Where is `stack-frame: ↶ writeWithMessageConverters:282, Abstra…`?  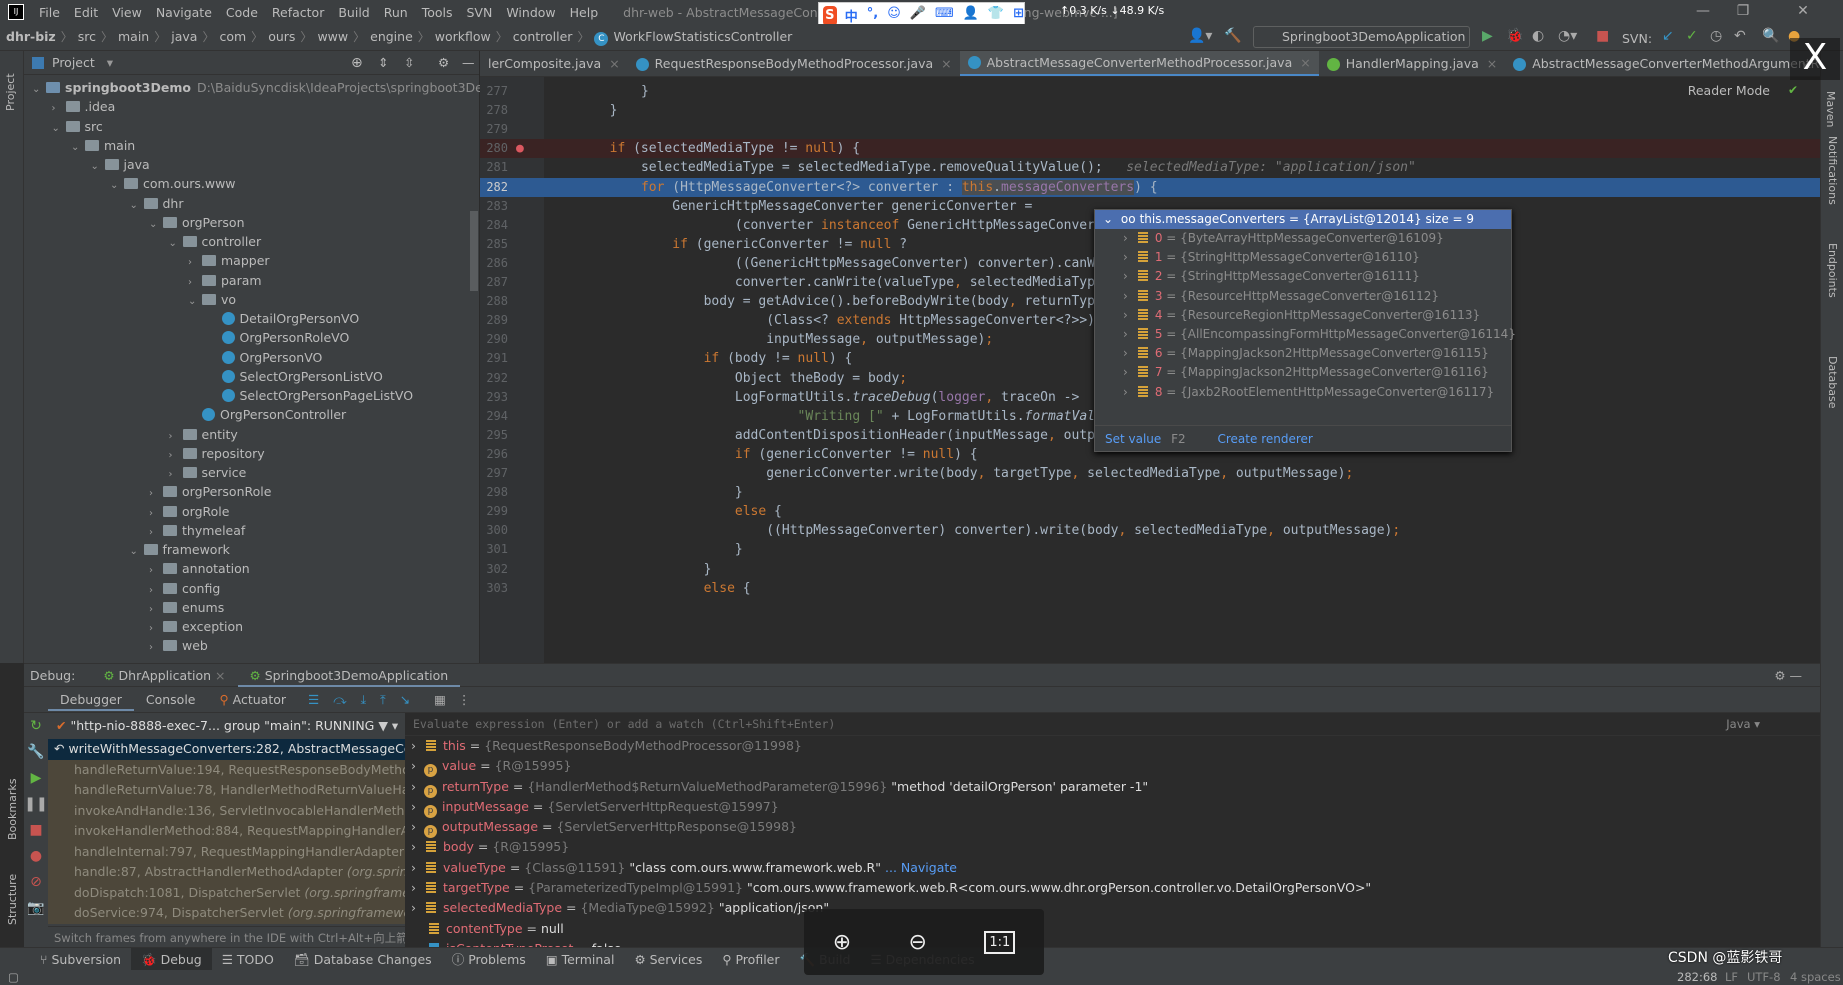
stack-frame: ↶ writeWithMessageConverters:282, Abstra… is located at coordinates (238, 749).